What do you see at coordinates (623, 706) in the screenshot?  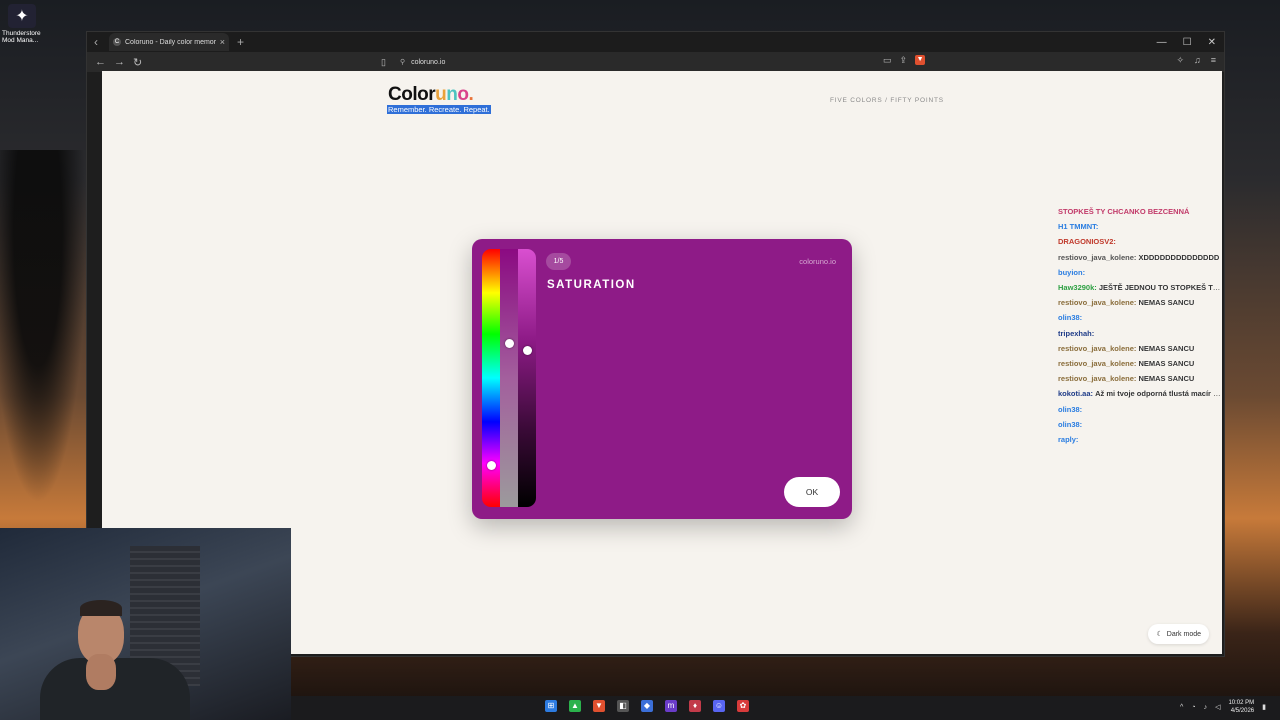 I see `app-icon: ◧` at bounding box center [623, 706].